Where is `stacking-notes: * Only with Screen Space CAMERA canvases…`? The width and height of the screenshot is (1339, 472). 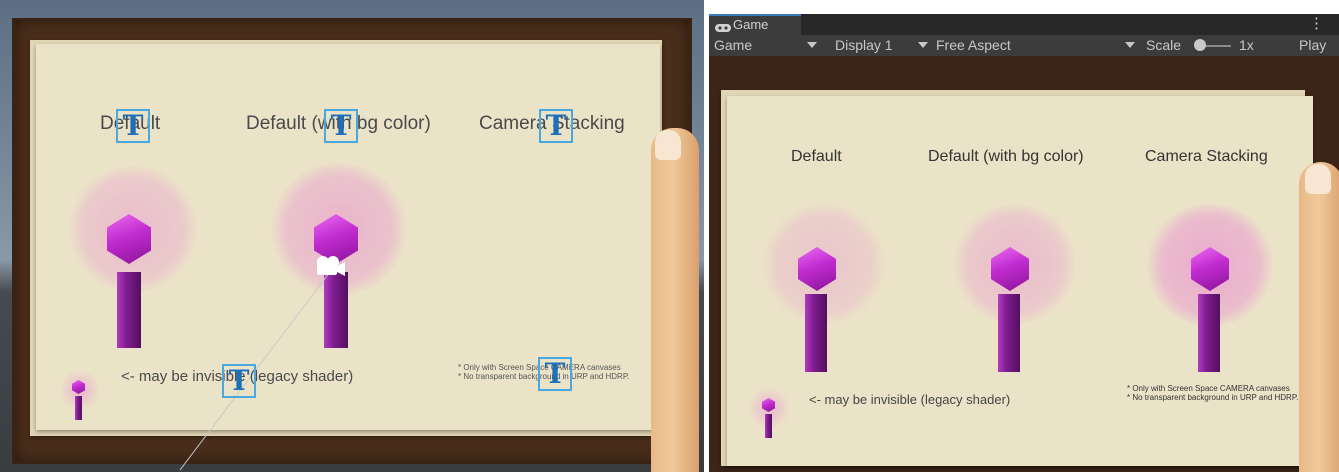 stacking-notes: * Only with Screen Space CAMERA canvases… is located at coordinates (1213, 393).